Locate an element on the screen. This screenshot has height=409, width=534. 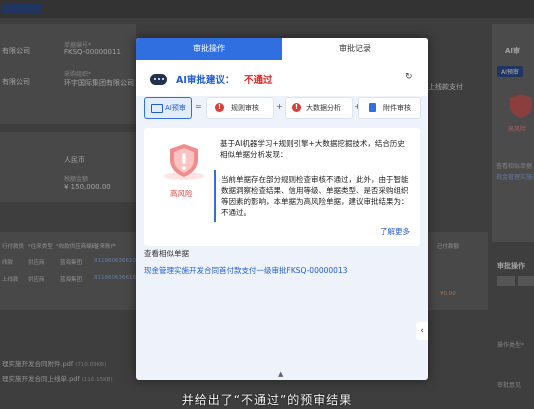
risk-level-label: 高风险 is located at coordinates (181, 193).